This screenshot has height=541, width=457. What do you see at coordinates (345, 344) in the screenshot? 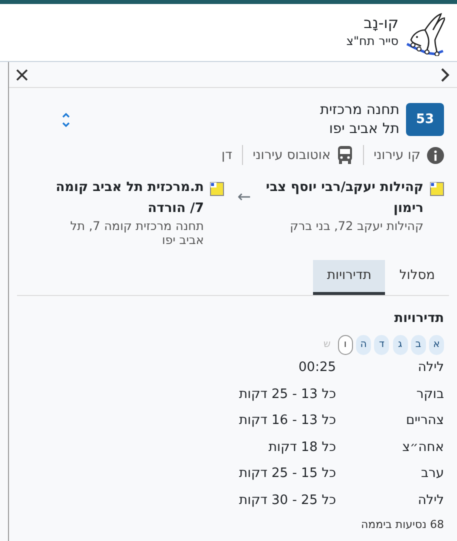
I see `day-chip: ו` at bounding box center [345, 344].